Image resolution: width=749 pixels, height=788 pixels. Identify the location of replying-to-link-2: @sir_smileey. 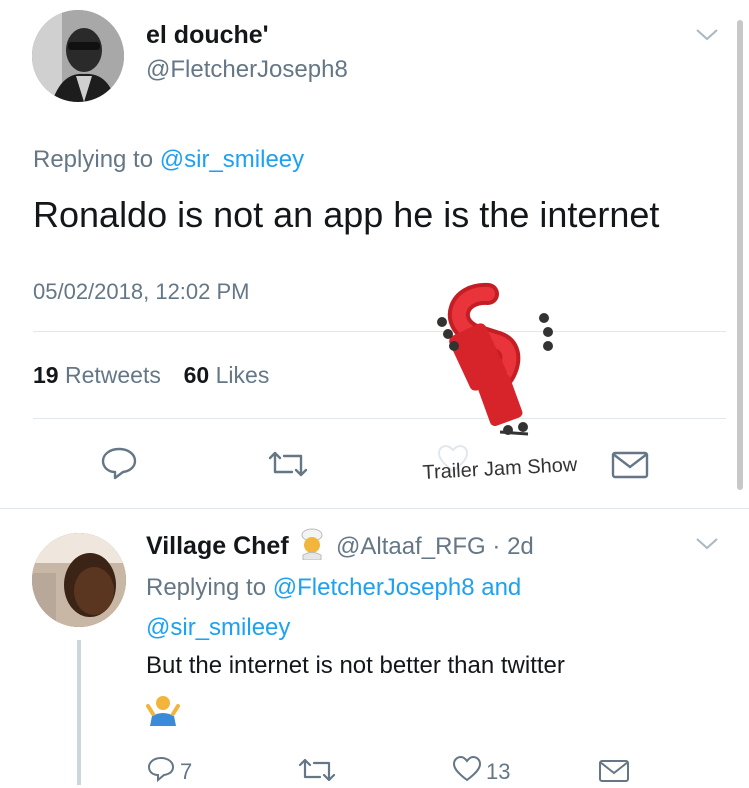
(218, 627).